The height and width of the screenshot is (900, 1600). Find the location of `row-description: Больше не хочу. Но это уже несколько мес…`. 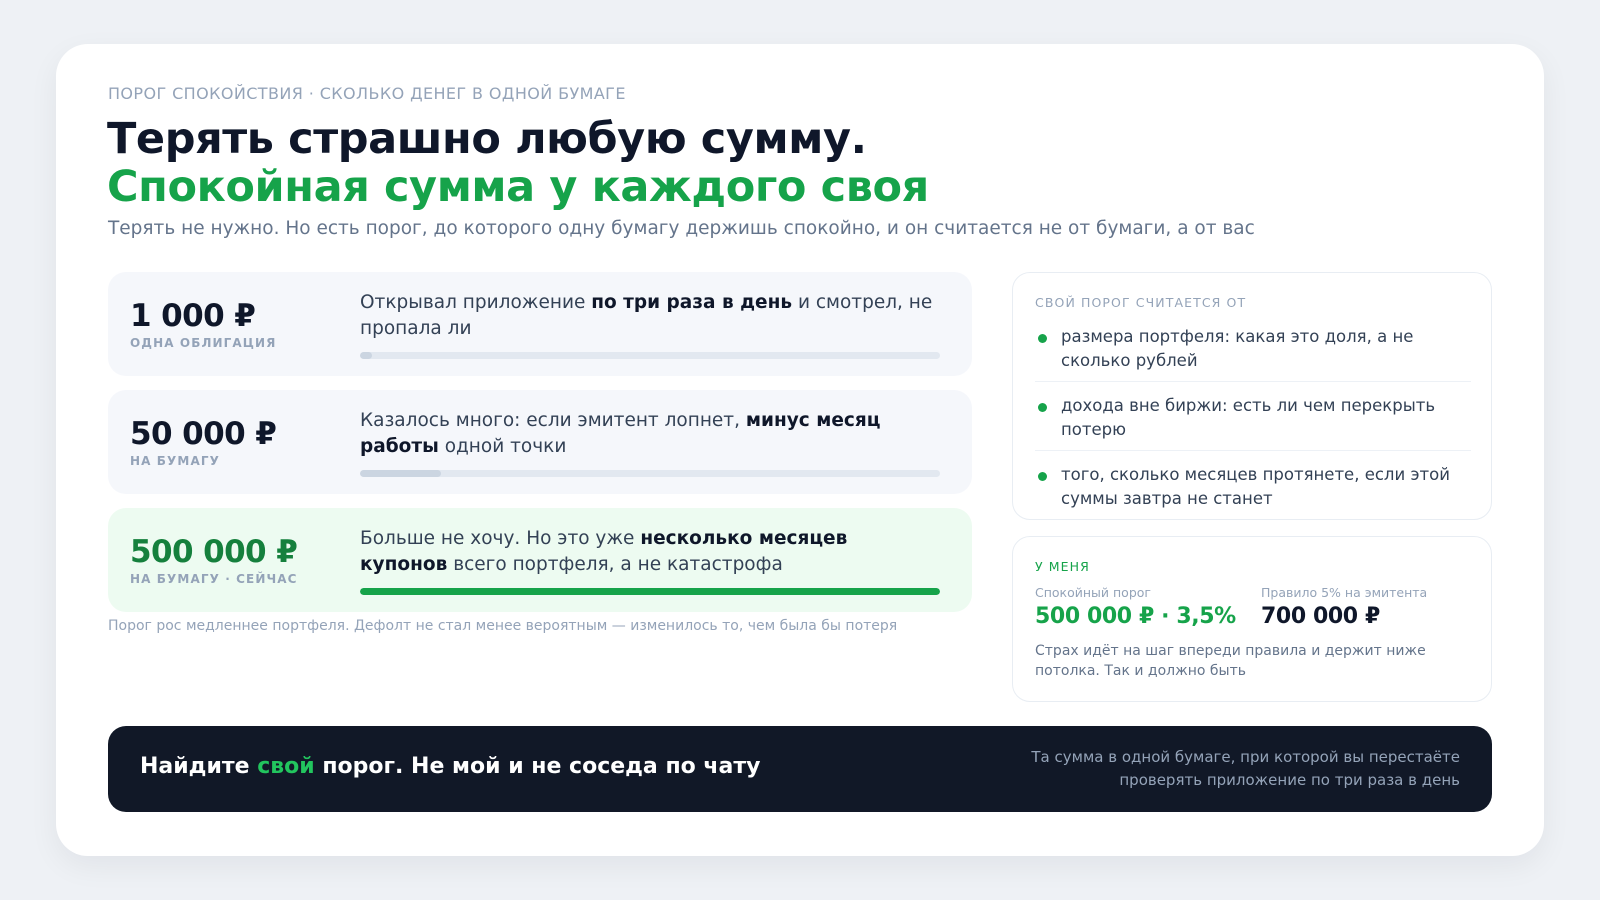

row-description: Больше не хочу. Но это уже несколько мес… is located at coordinates (604, 551).